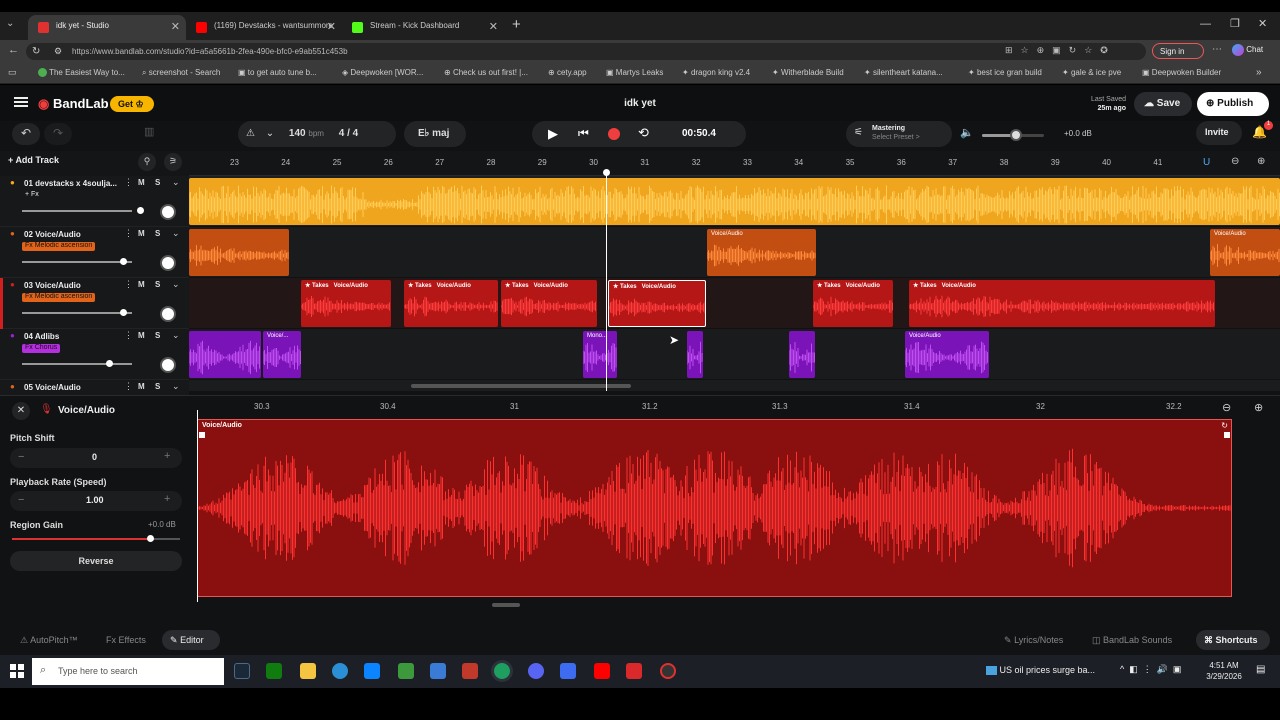 This screenshot has height=720, width=1280. I want to click on menu-icon, so click(21, 102).